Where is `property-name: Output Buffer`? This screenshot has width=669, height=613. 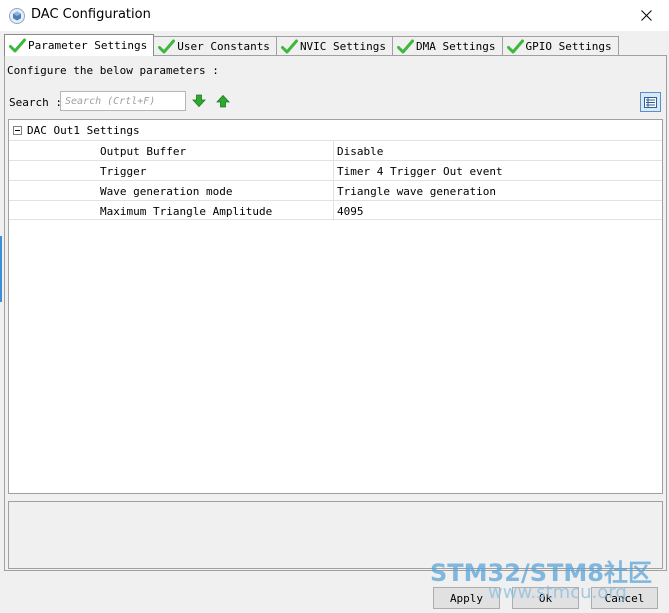
property-name: Output Buffer is located at coordinates (143, 151).